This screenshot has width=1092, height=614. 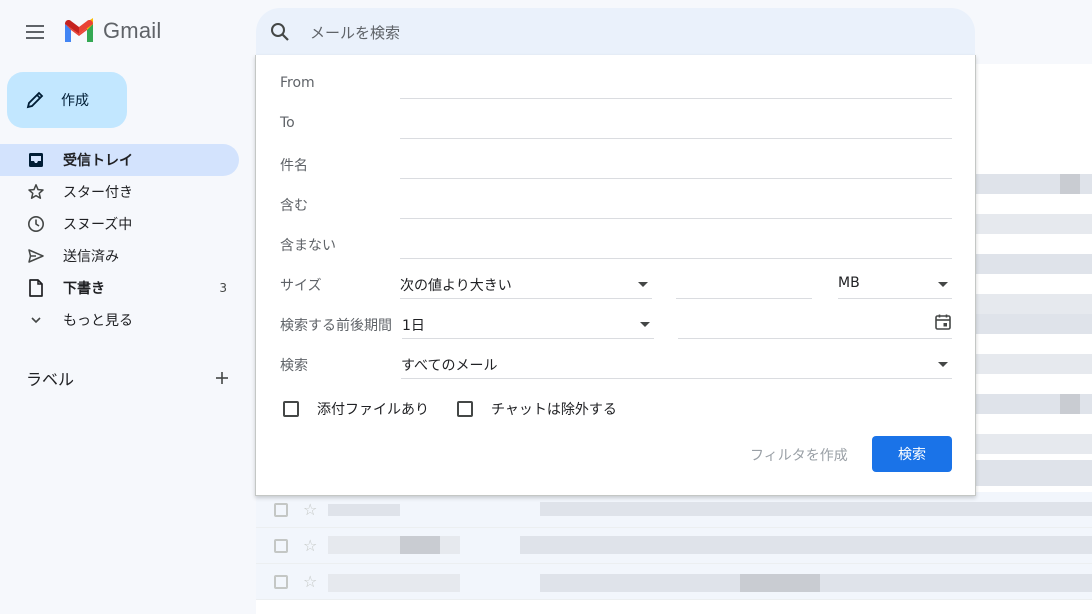 What do you see at coordinates (526, 284) in the screenshot?
I see `size-operator-select: 次の値より大きい` at bounding box center [526, 284].